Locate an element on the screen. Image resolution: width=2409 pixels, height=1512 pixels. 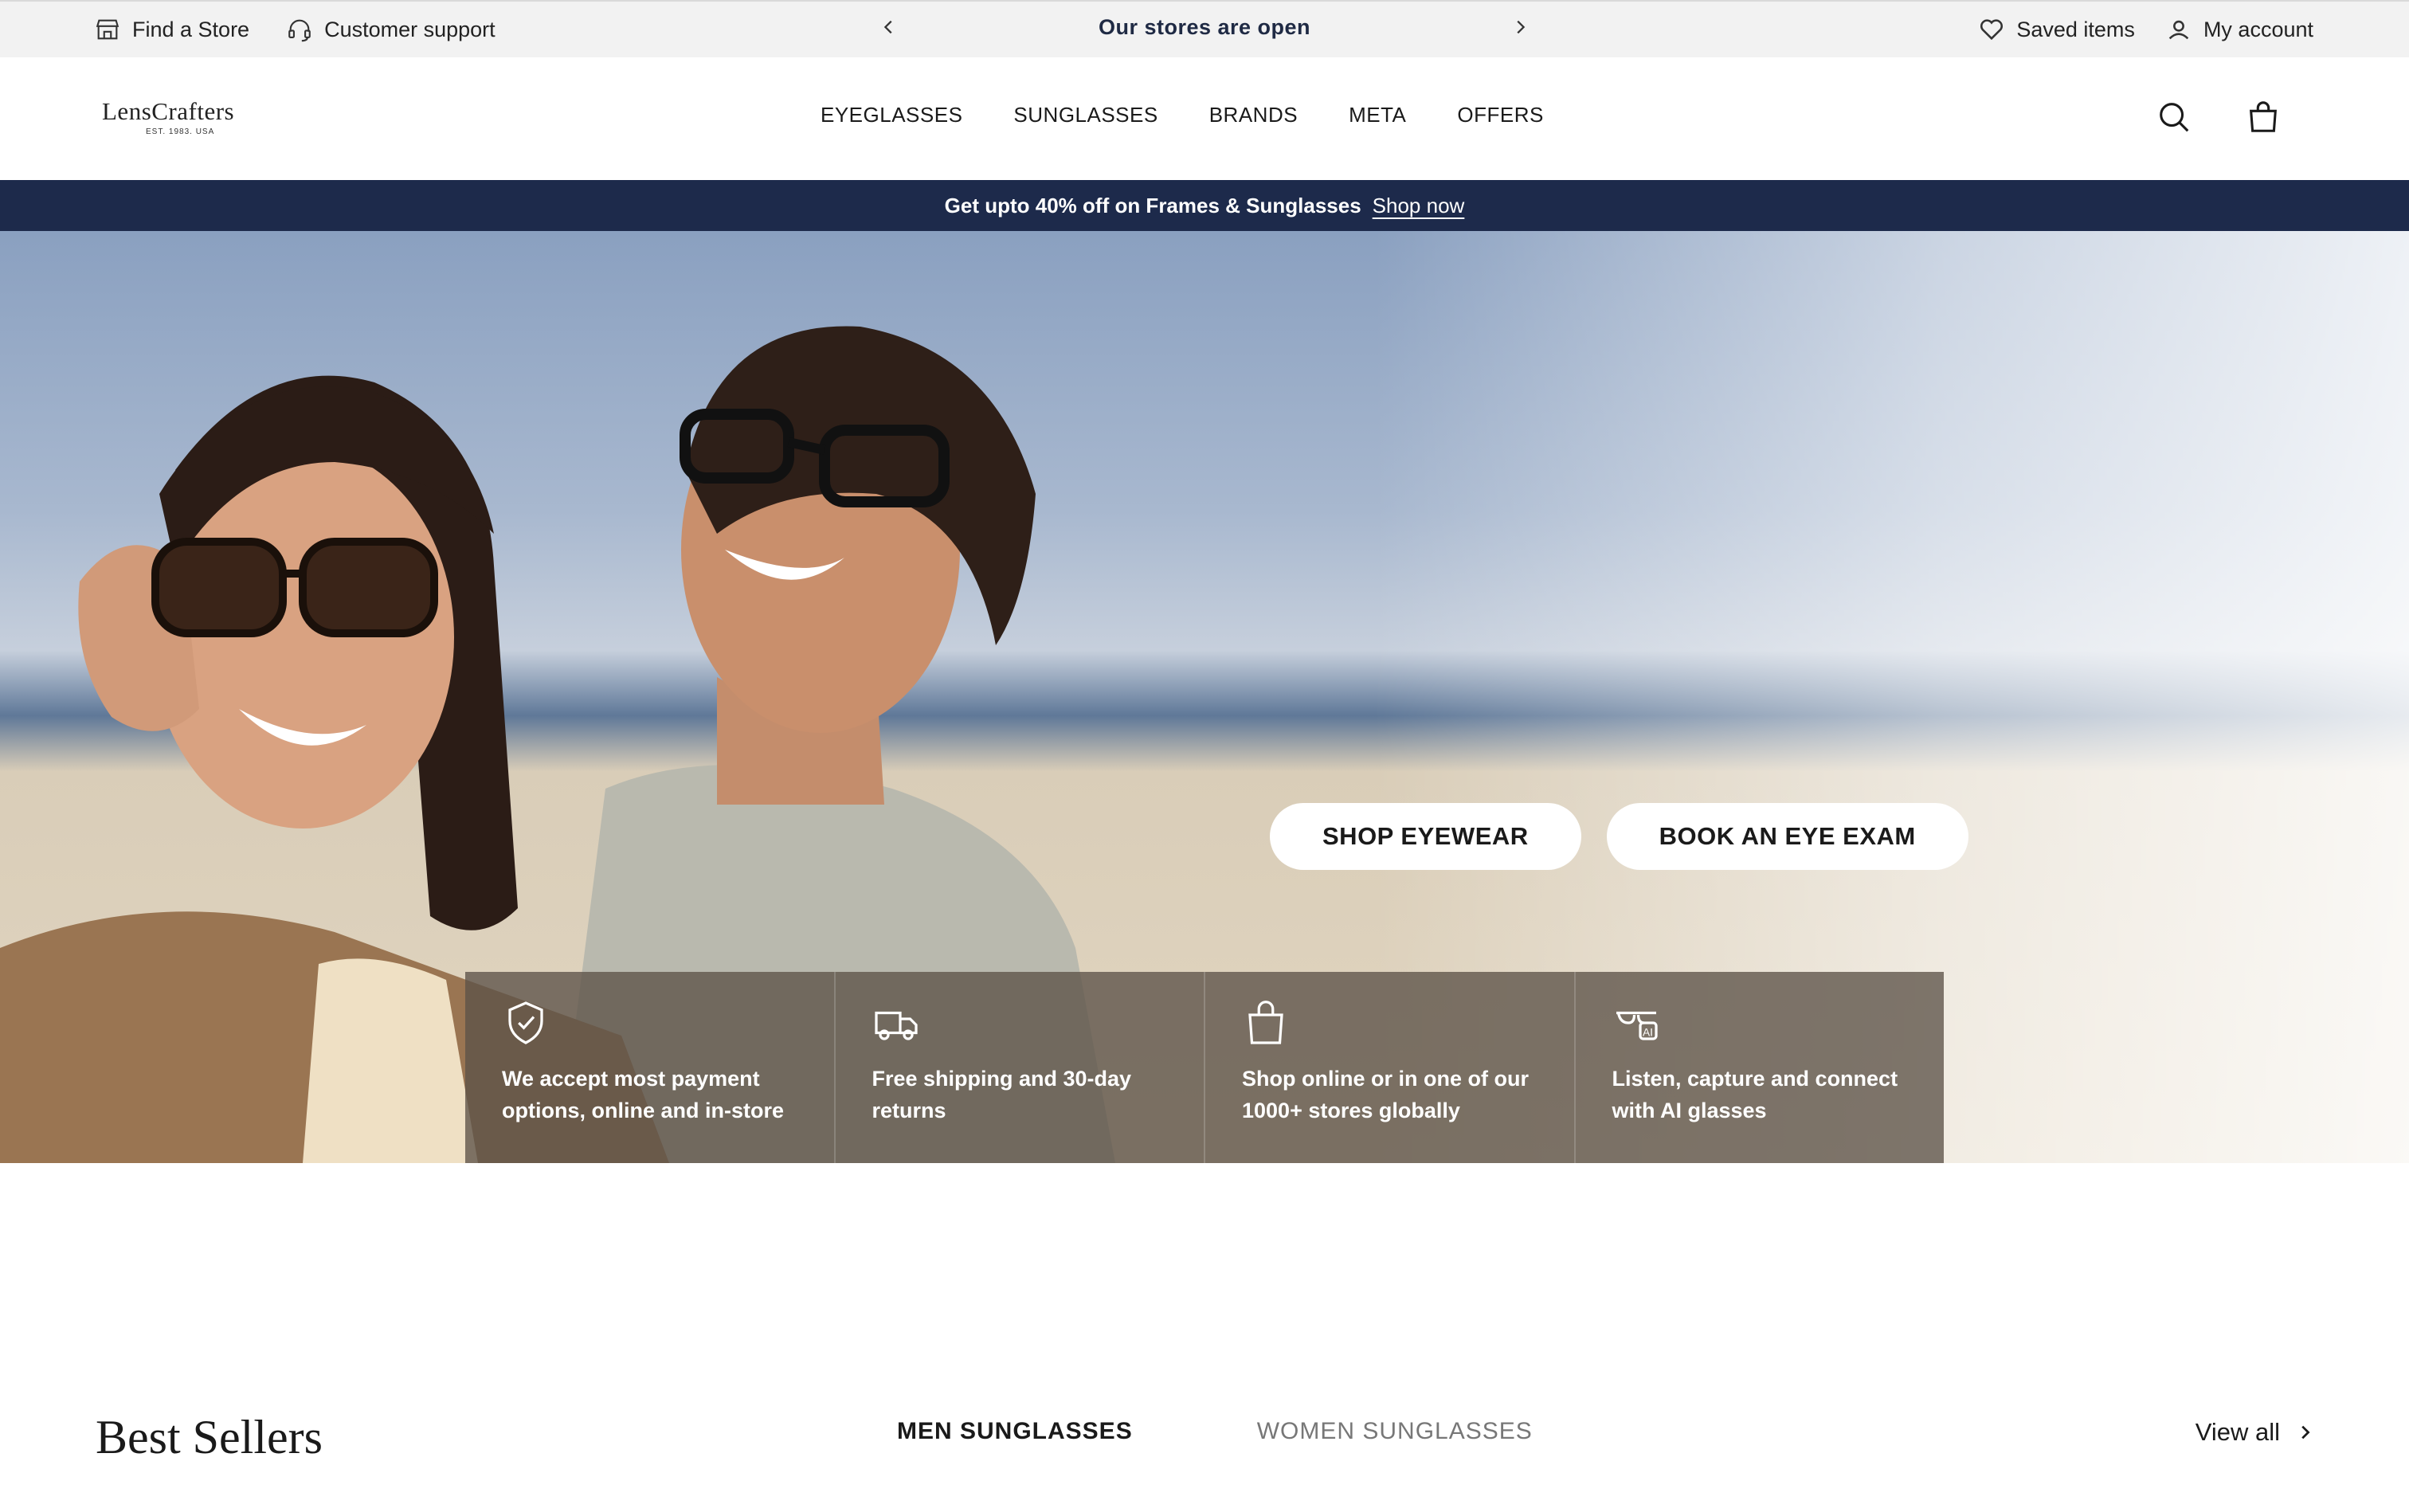
my-account-link: My account is located at coordinates (2239, 30).